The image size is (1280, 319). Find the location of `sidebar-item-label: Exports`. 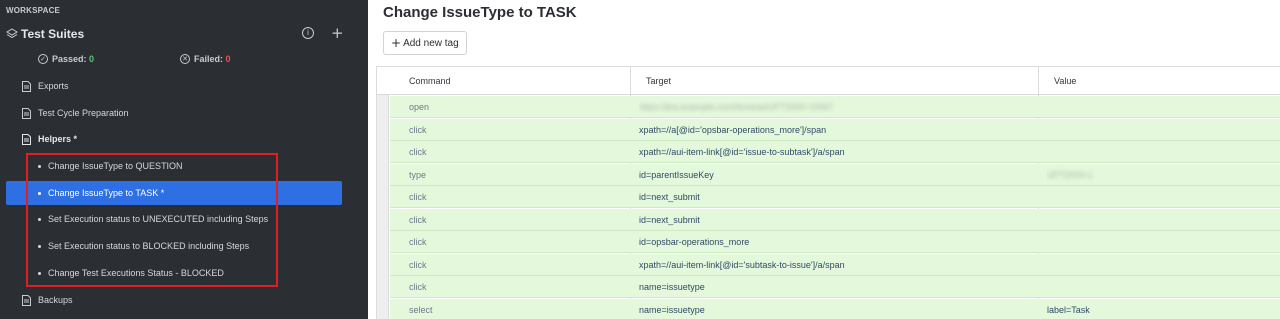

sidebar-item-label: Exports is located at coordinates (53, 86).